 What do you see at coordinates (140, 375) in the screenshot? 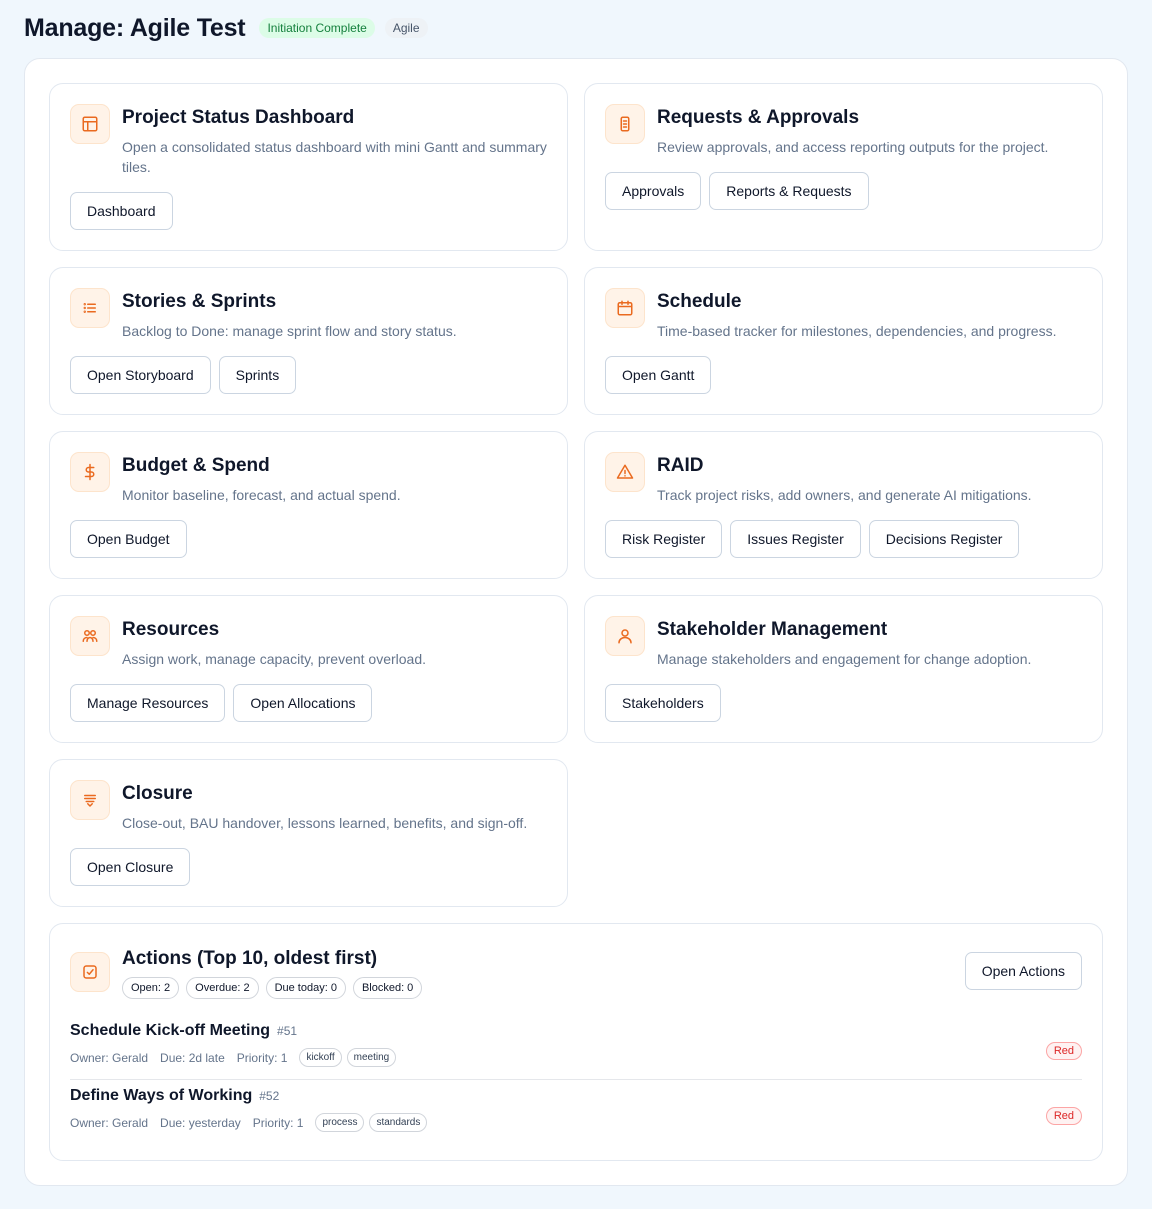
I see `open-storyboard-button: Open Storyboard` at bounding box center [140, 375].